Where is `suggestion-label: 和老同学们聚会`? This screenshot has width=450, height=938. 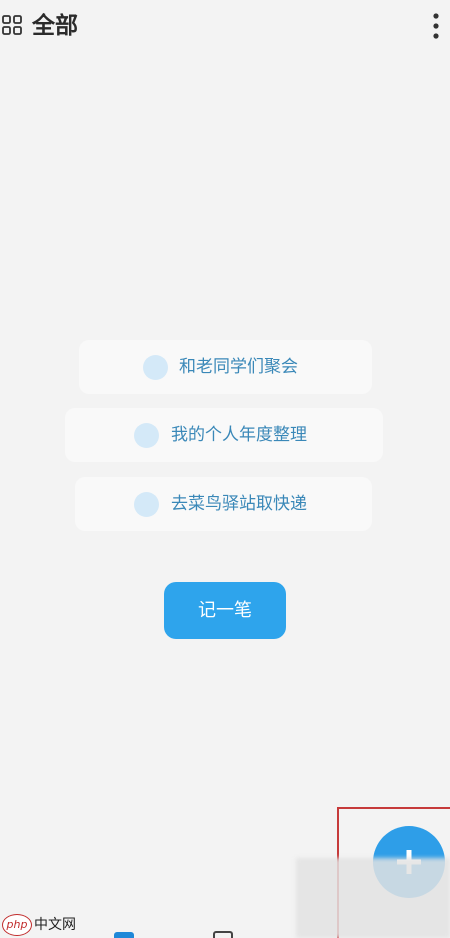 suggestion-label: 和老同学们聚会 is located at coordinates (238, 367).